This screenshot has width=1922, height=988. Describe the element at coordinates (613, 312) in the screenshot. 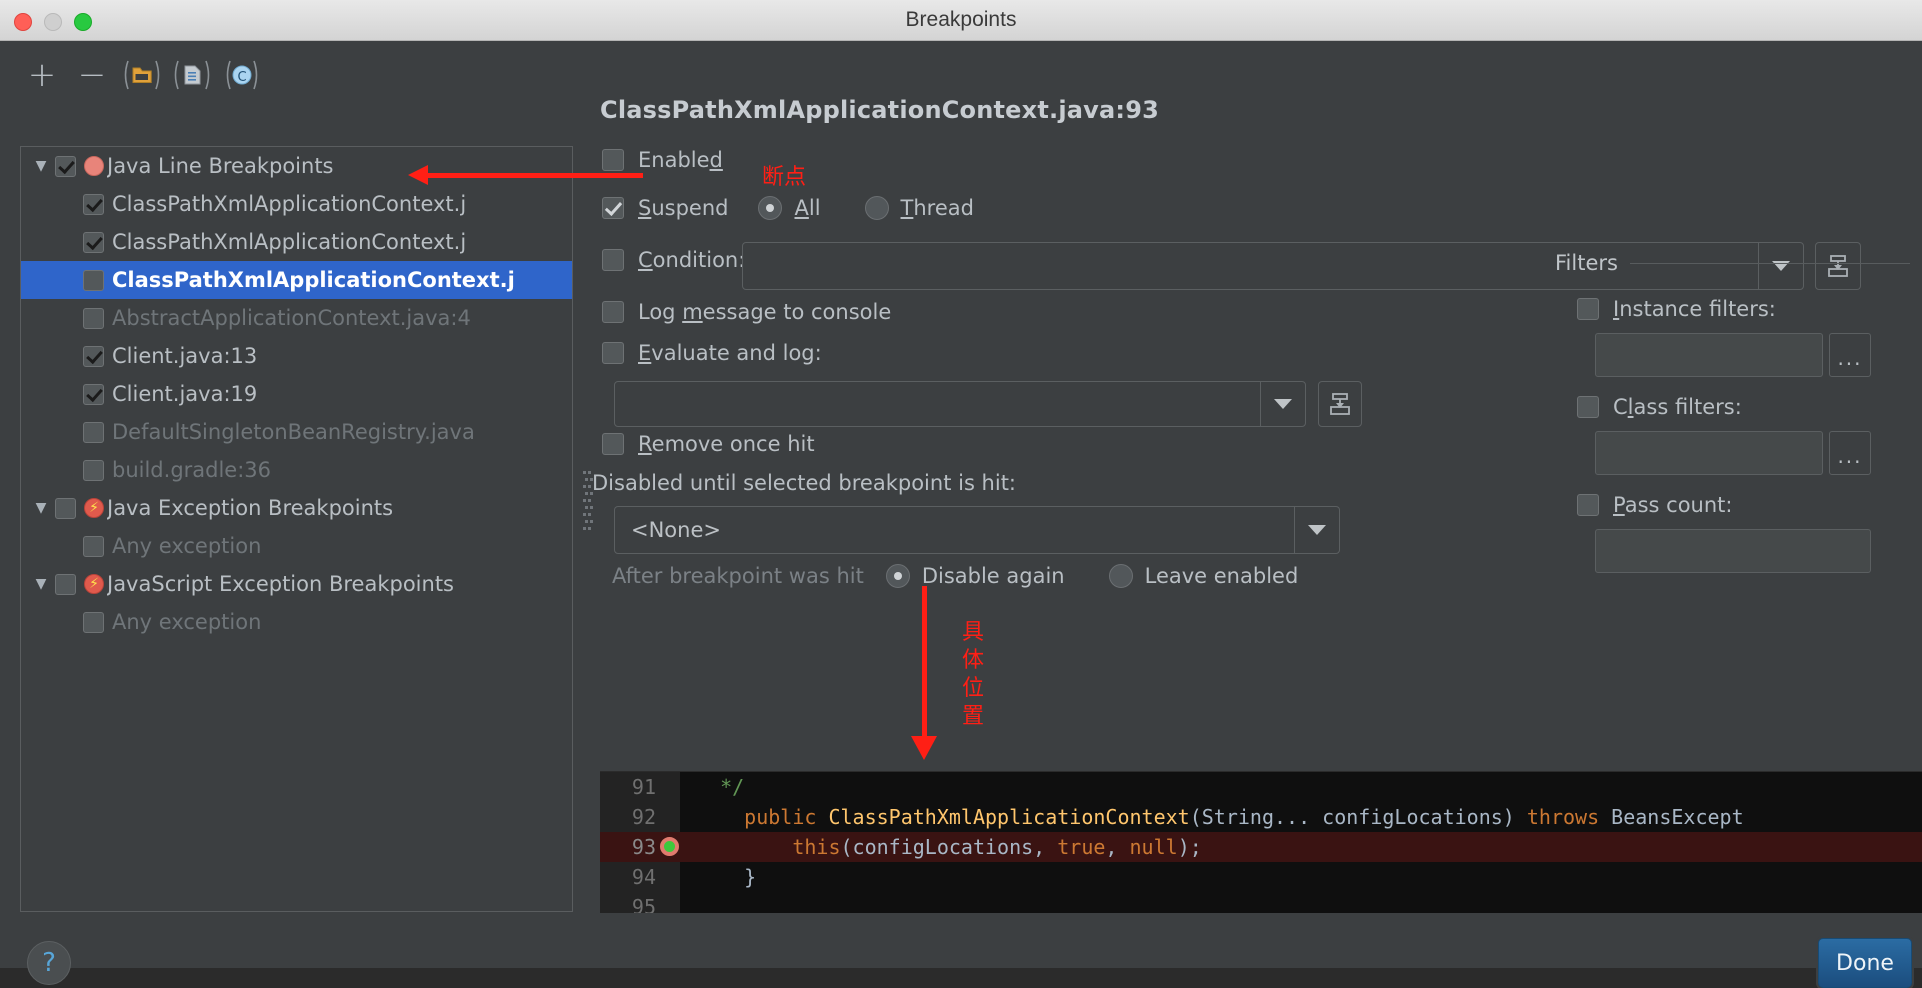

I see `log-message-checkbox` at that location.